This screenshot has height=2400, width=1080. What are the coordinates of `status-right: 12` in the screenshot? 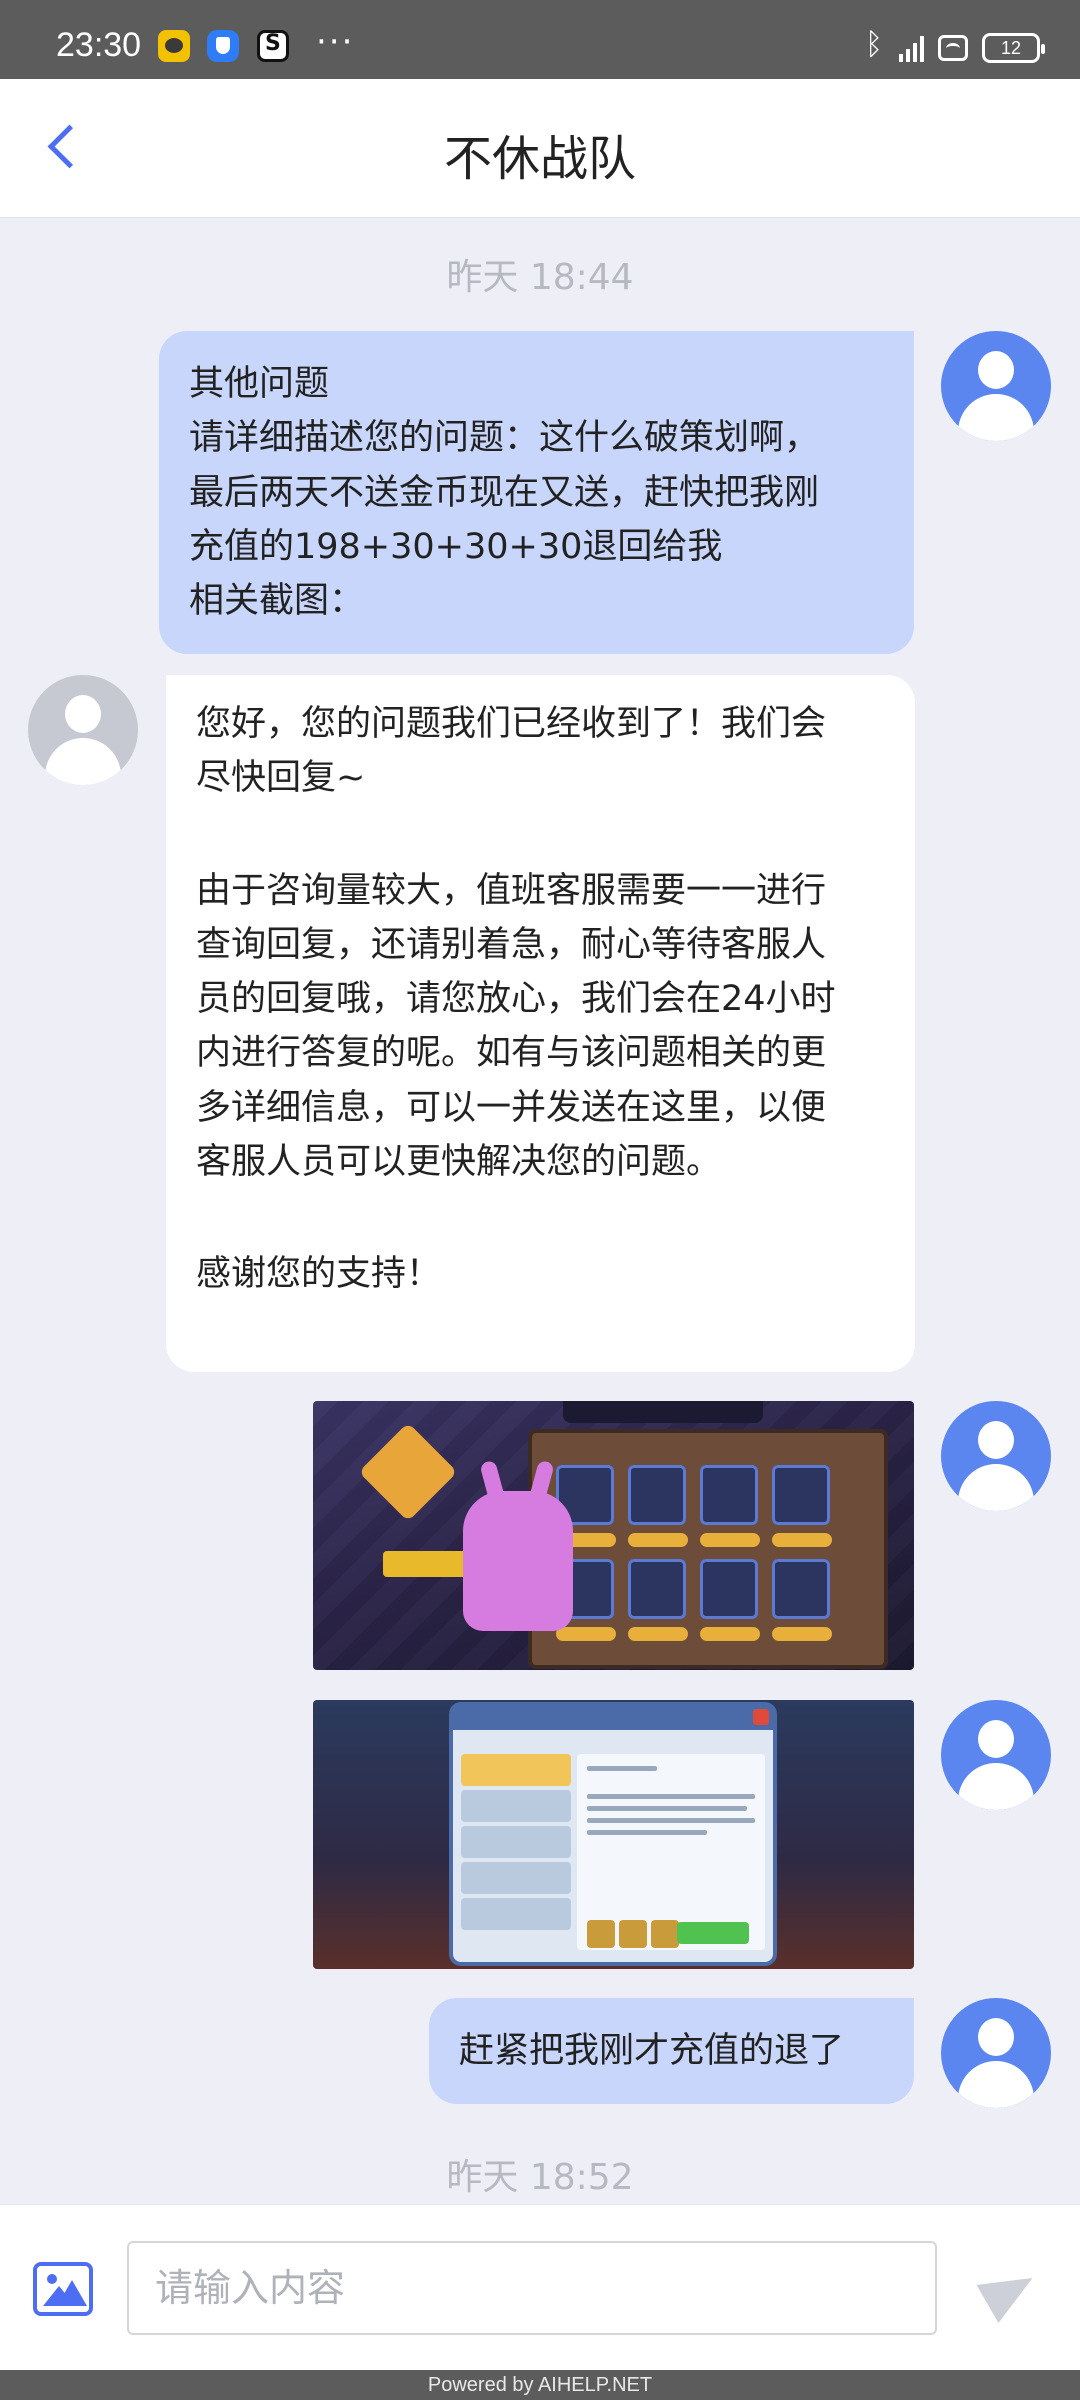 It's located at (955, 46).